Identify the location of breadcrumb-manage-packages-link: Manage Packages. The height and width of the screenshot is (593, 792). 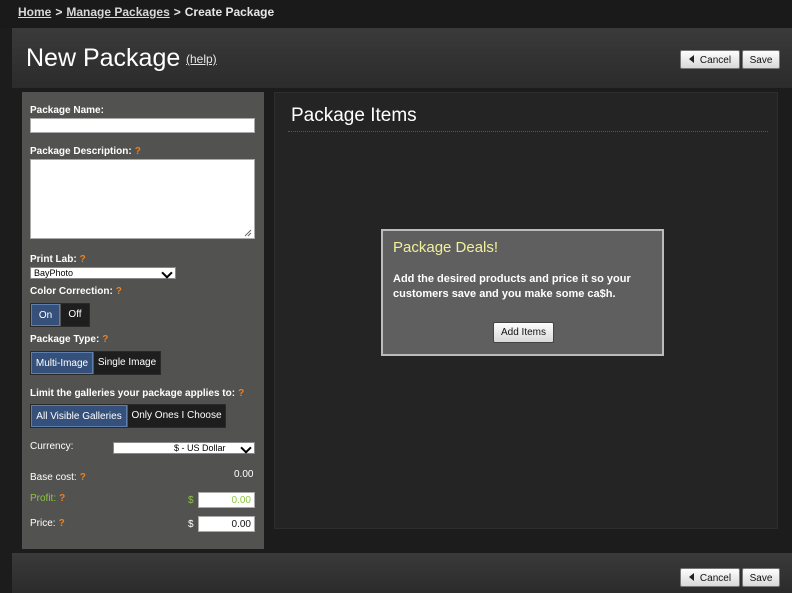
(117, 12).